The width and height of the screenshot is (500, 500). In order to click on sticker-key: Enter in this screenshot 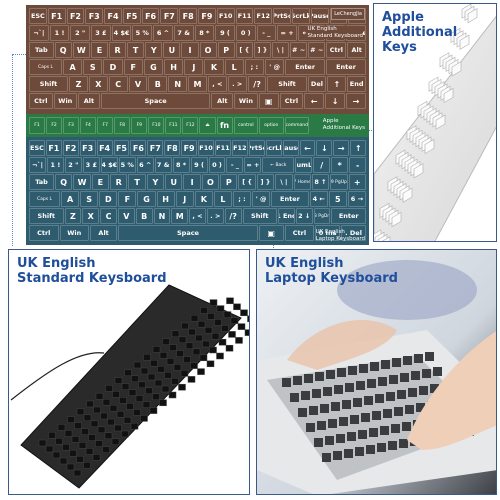, I will do `click(348, 216)`.